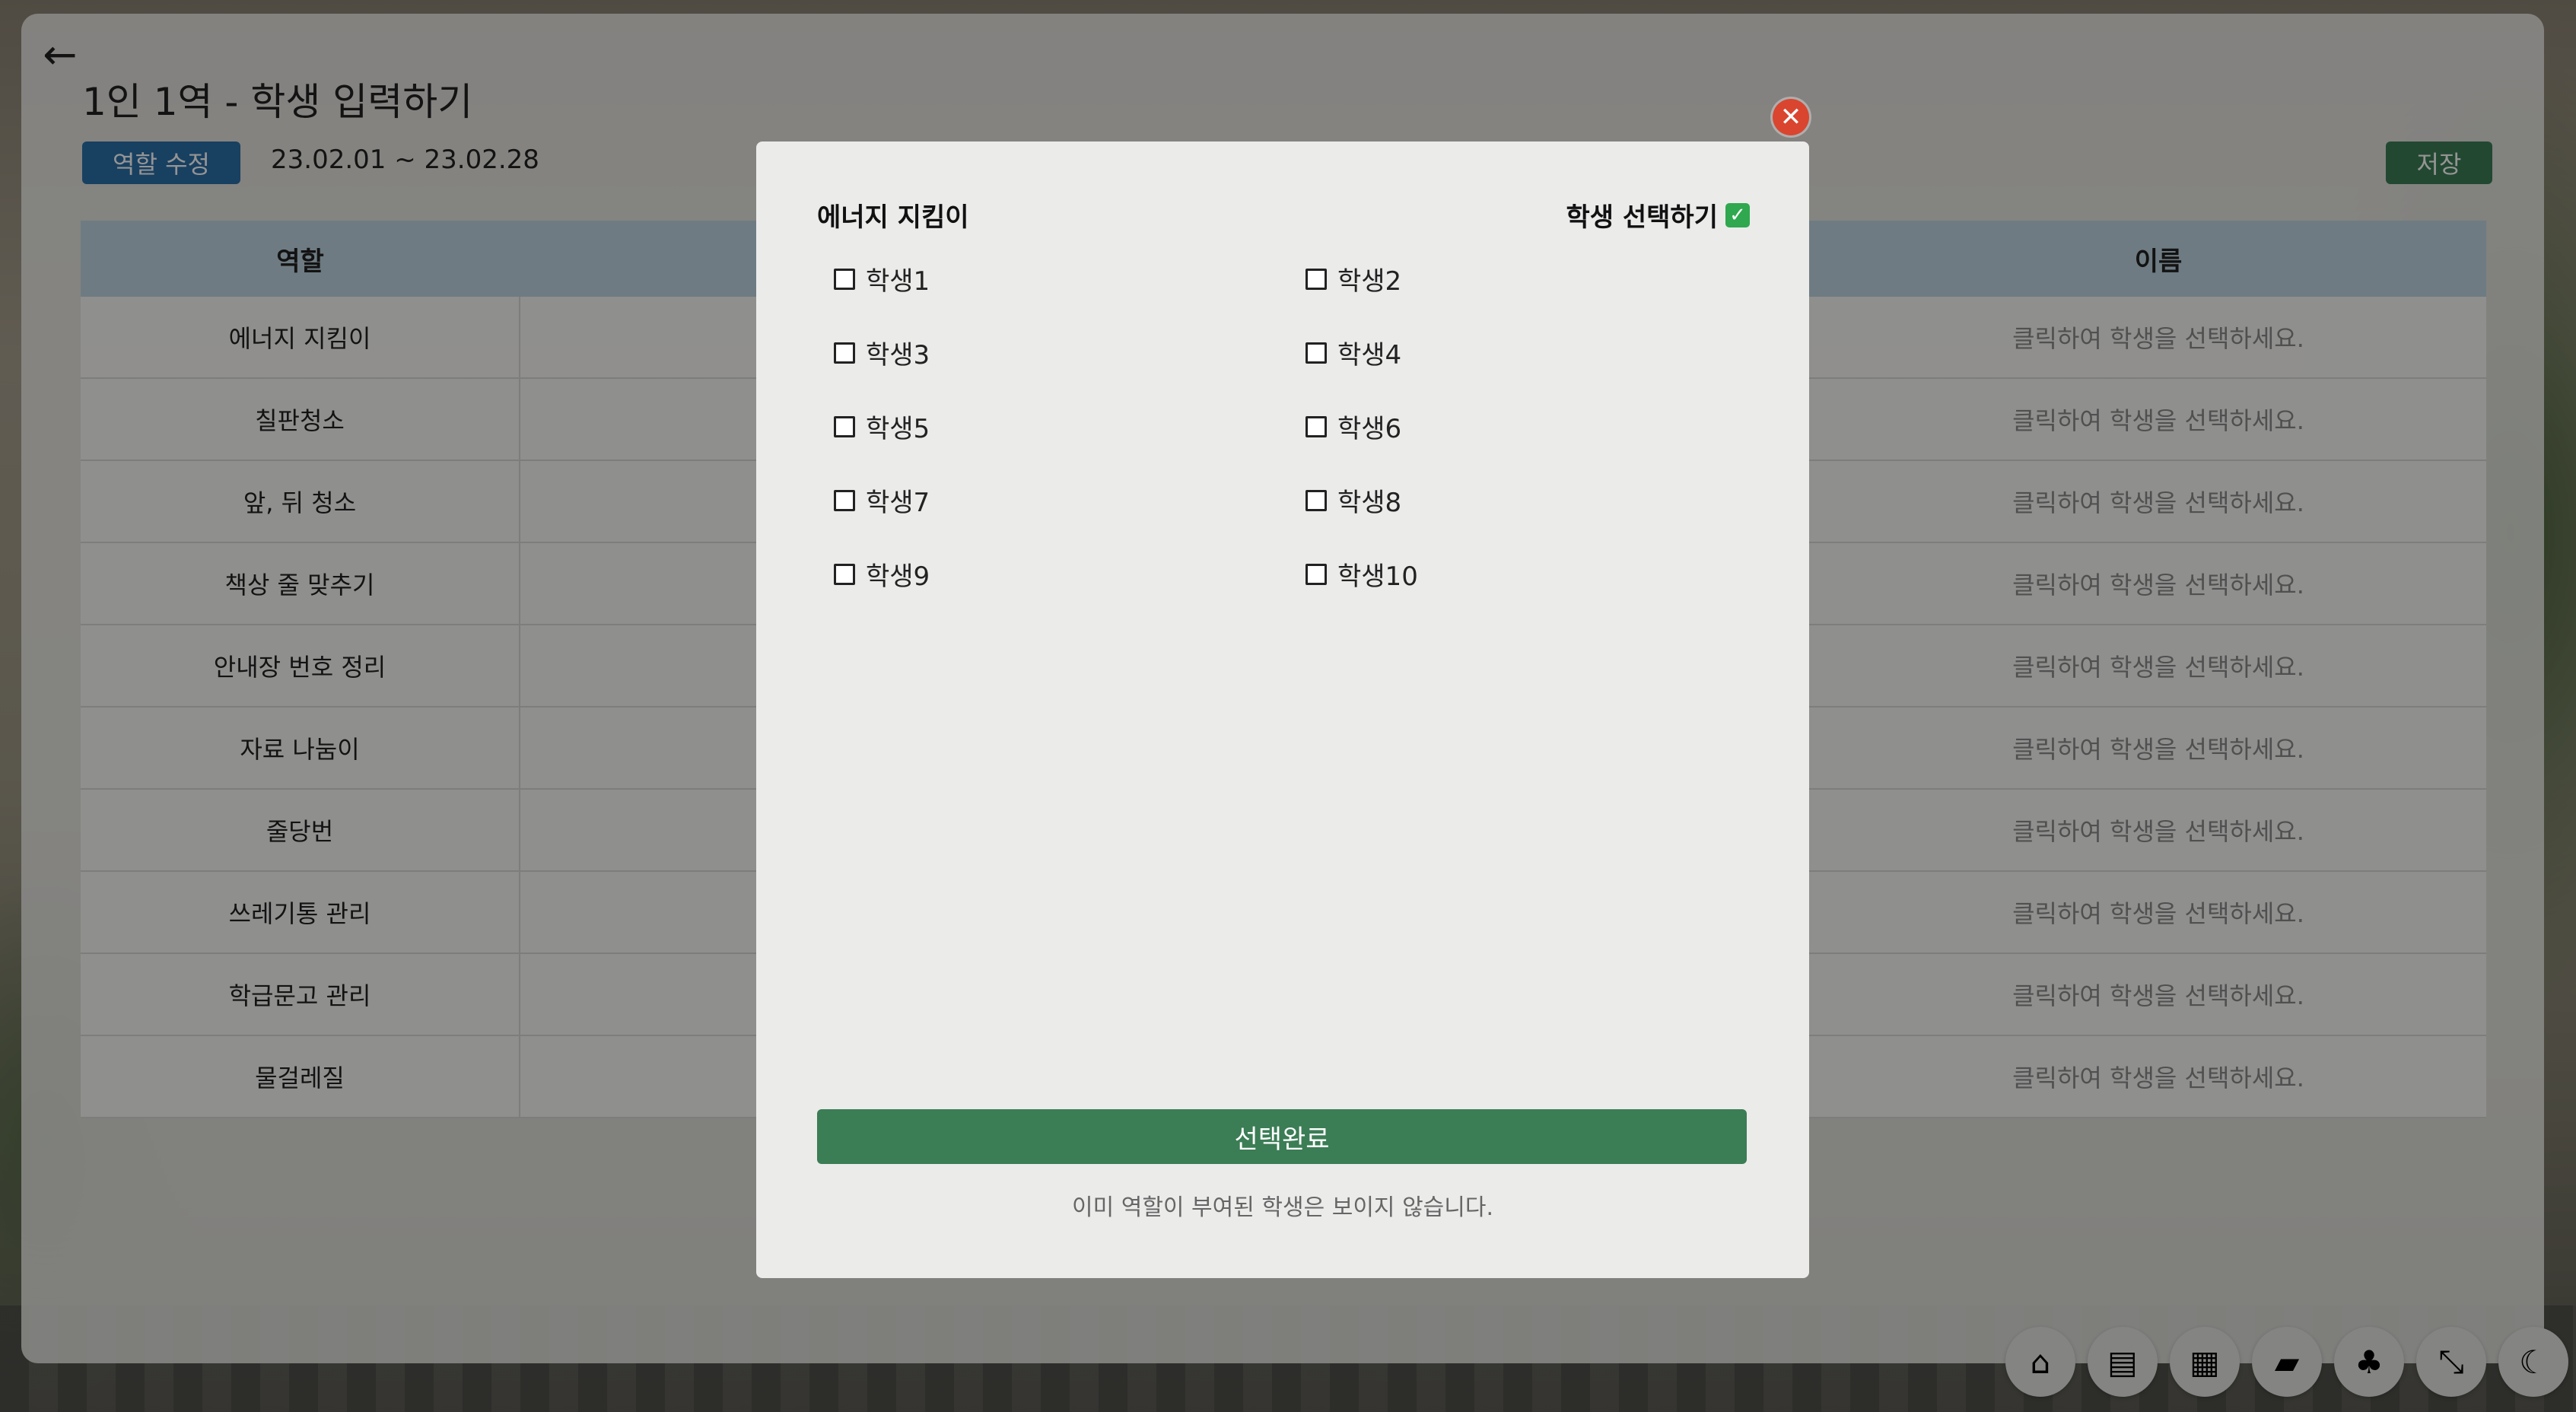 Image resolution: width=2576 pixels, height=1412 pixels. I want to click on student-label: 학생7, so click(898, 503).